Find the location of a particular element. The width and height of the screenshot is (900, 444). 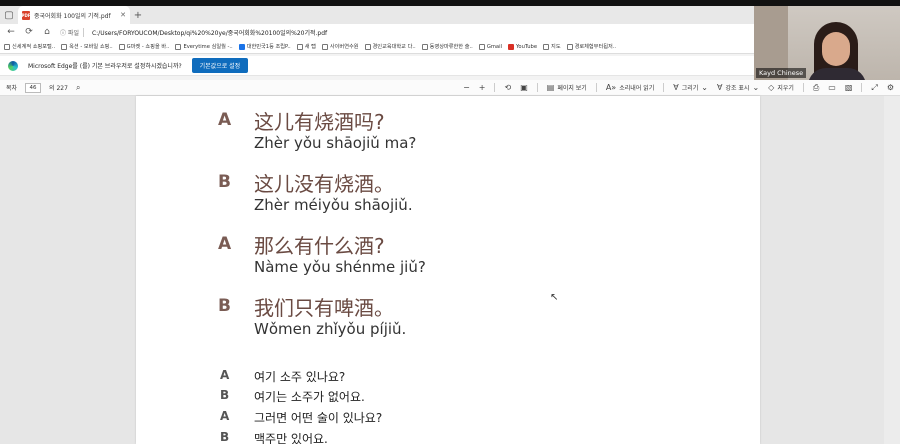

total-pages: 의 227 is located at coordinates (58, 88).